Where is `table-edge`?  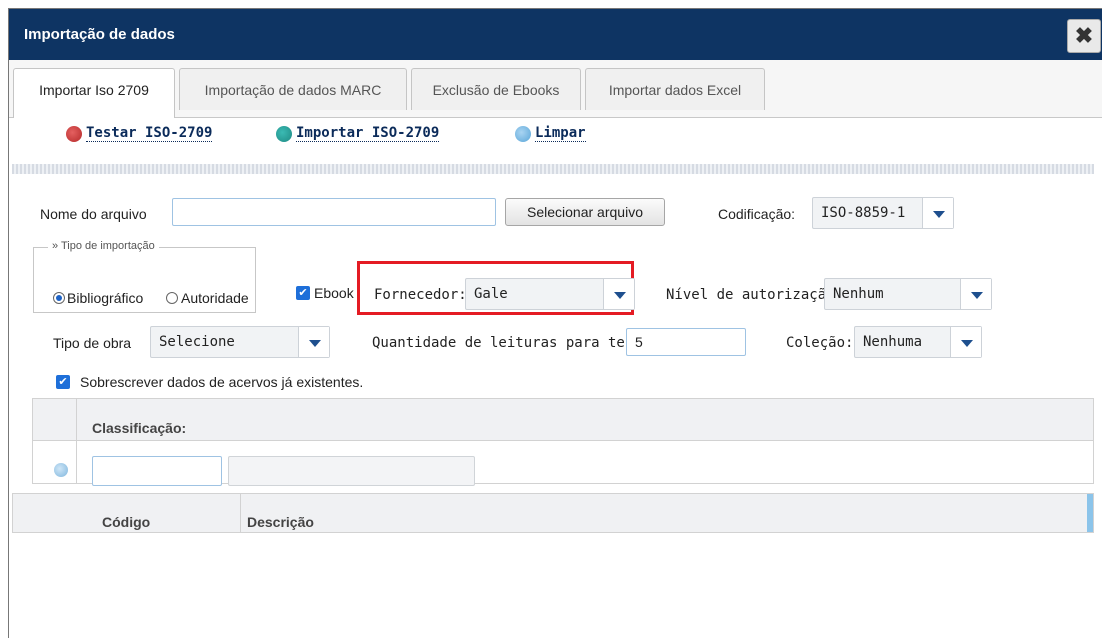 table-edge is located at coordinates (1090, 513).